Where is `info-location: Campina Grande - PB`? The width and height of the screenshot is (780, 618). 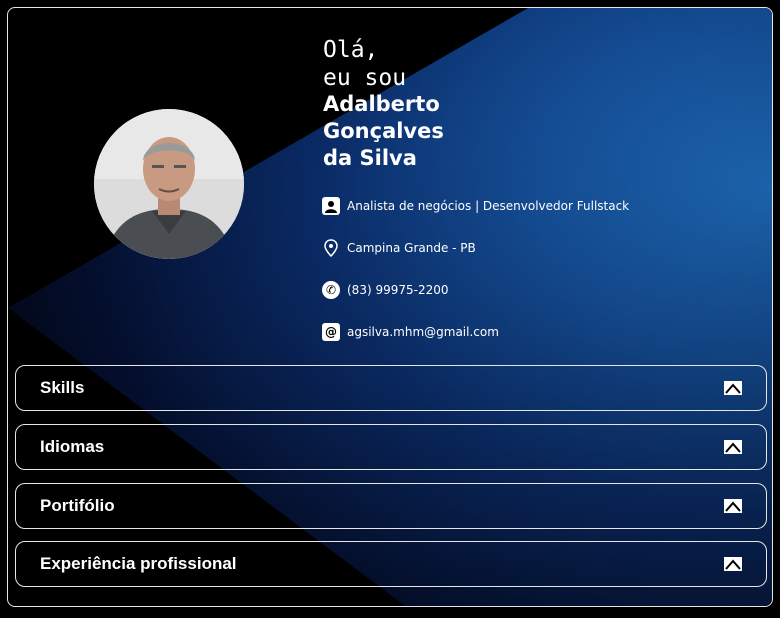
info-location: Campina Grande - PB is located at coordinates (399, 248).